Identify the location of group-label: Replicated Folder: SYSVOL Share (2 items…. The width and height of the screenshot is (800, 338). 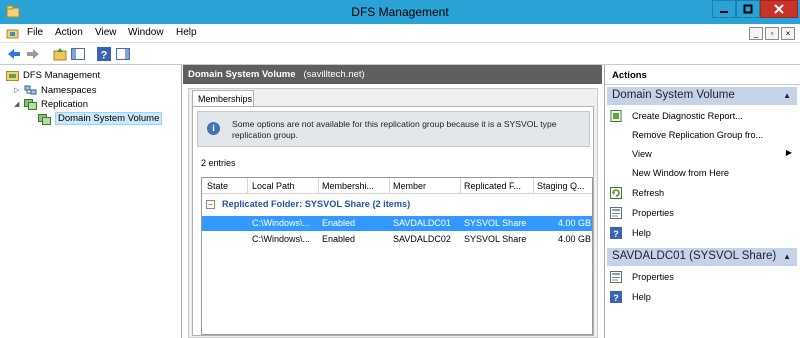
(316, 204).